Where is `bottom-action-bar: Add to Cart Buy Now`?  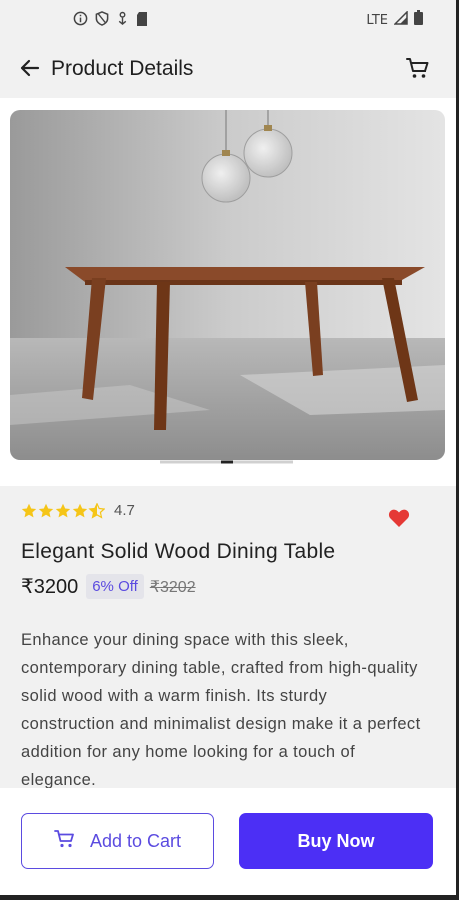 bottom-action-bar: Add to Cart Buy Now is located at coordinates (229, 841).